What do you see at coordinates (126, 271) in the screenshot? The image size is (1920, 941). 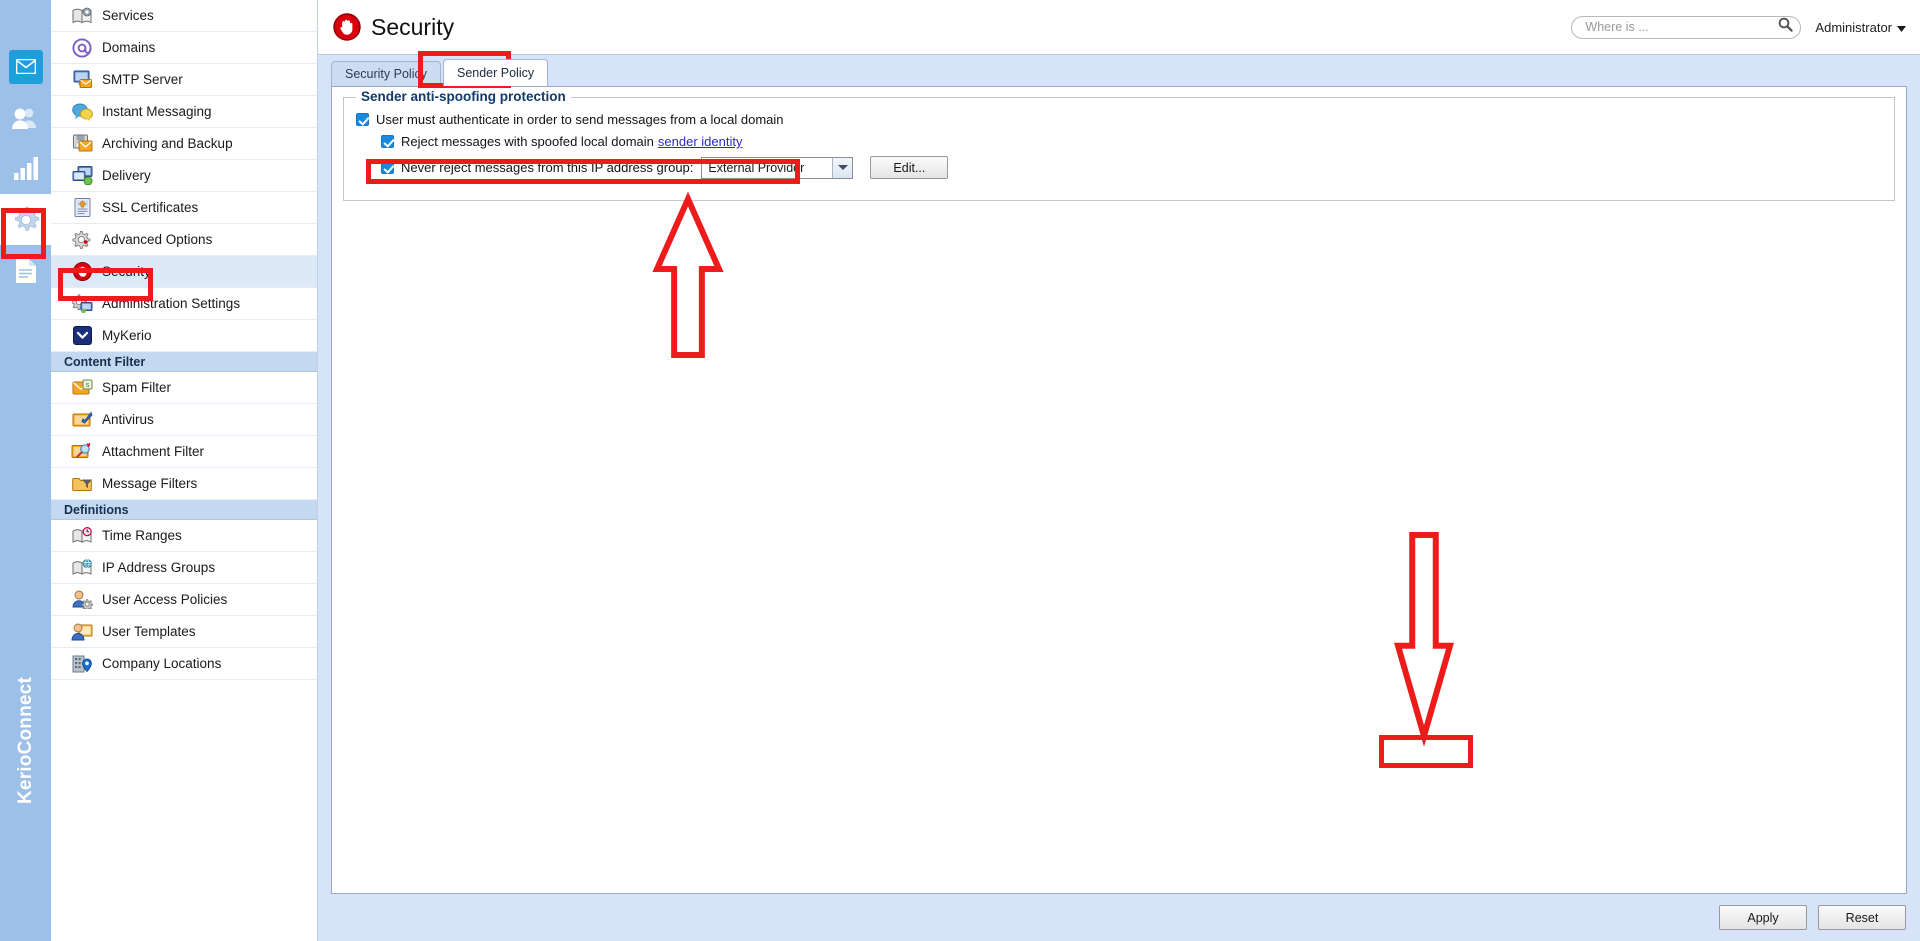 I see `sidebar-item-label: Security` at bounding box center [126, 271].